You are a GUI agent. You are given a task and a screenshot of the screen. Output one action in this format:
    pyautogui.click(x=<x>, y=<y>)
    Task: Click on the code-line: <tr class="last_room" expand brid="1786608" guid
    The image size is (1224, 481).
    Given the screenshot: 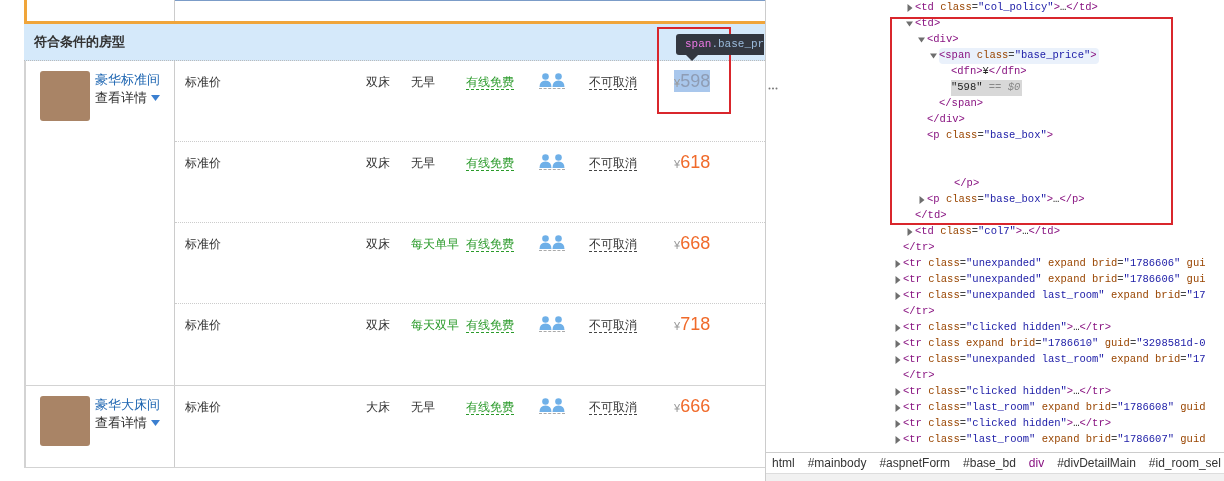 What is the action you would take?
    pyautogui.click(x=1054, y=408)
    